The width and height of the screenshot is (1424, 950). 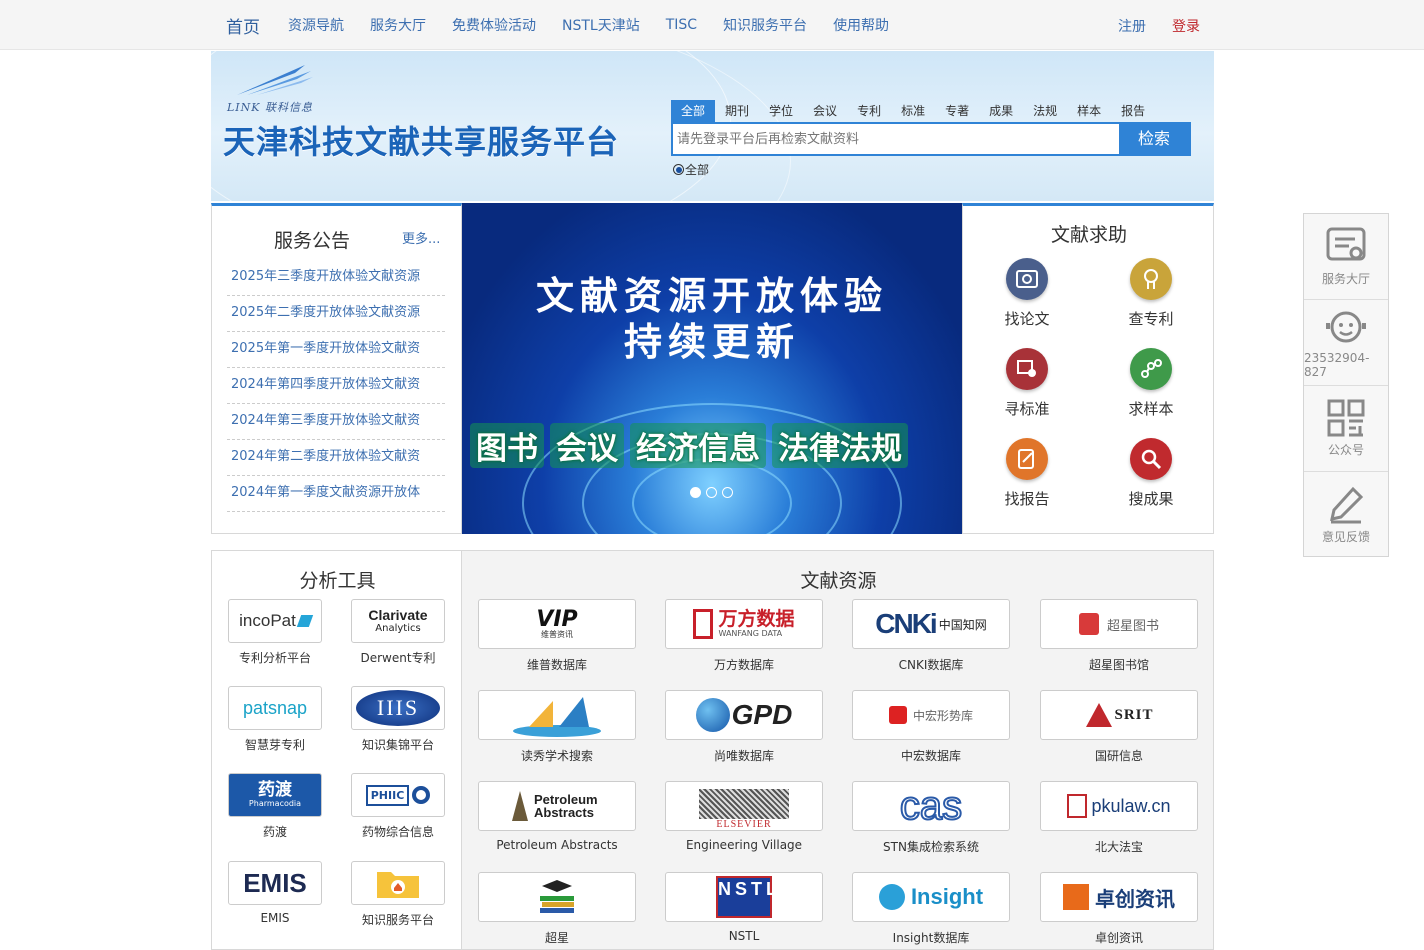 I want to click on chaoxing-logo: 超星图书, so click(x=1119, y=624).